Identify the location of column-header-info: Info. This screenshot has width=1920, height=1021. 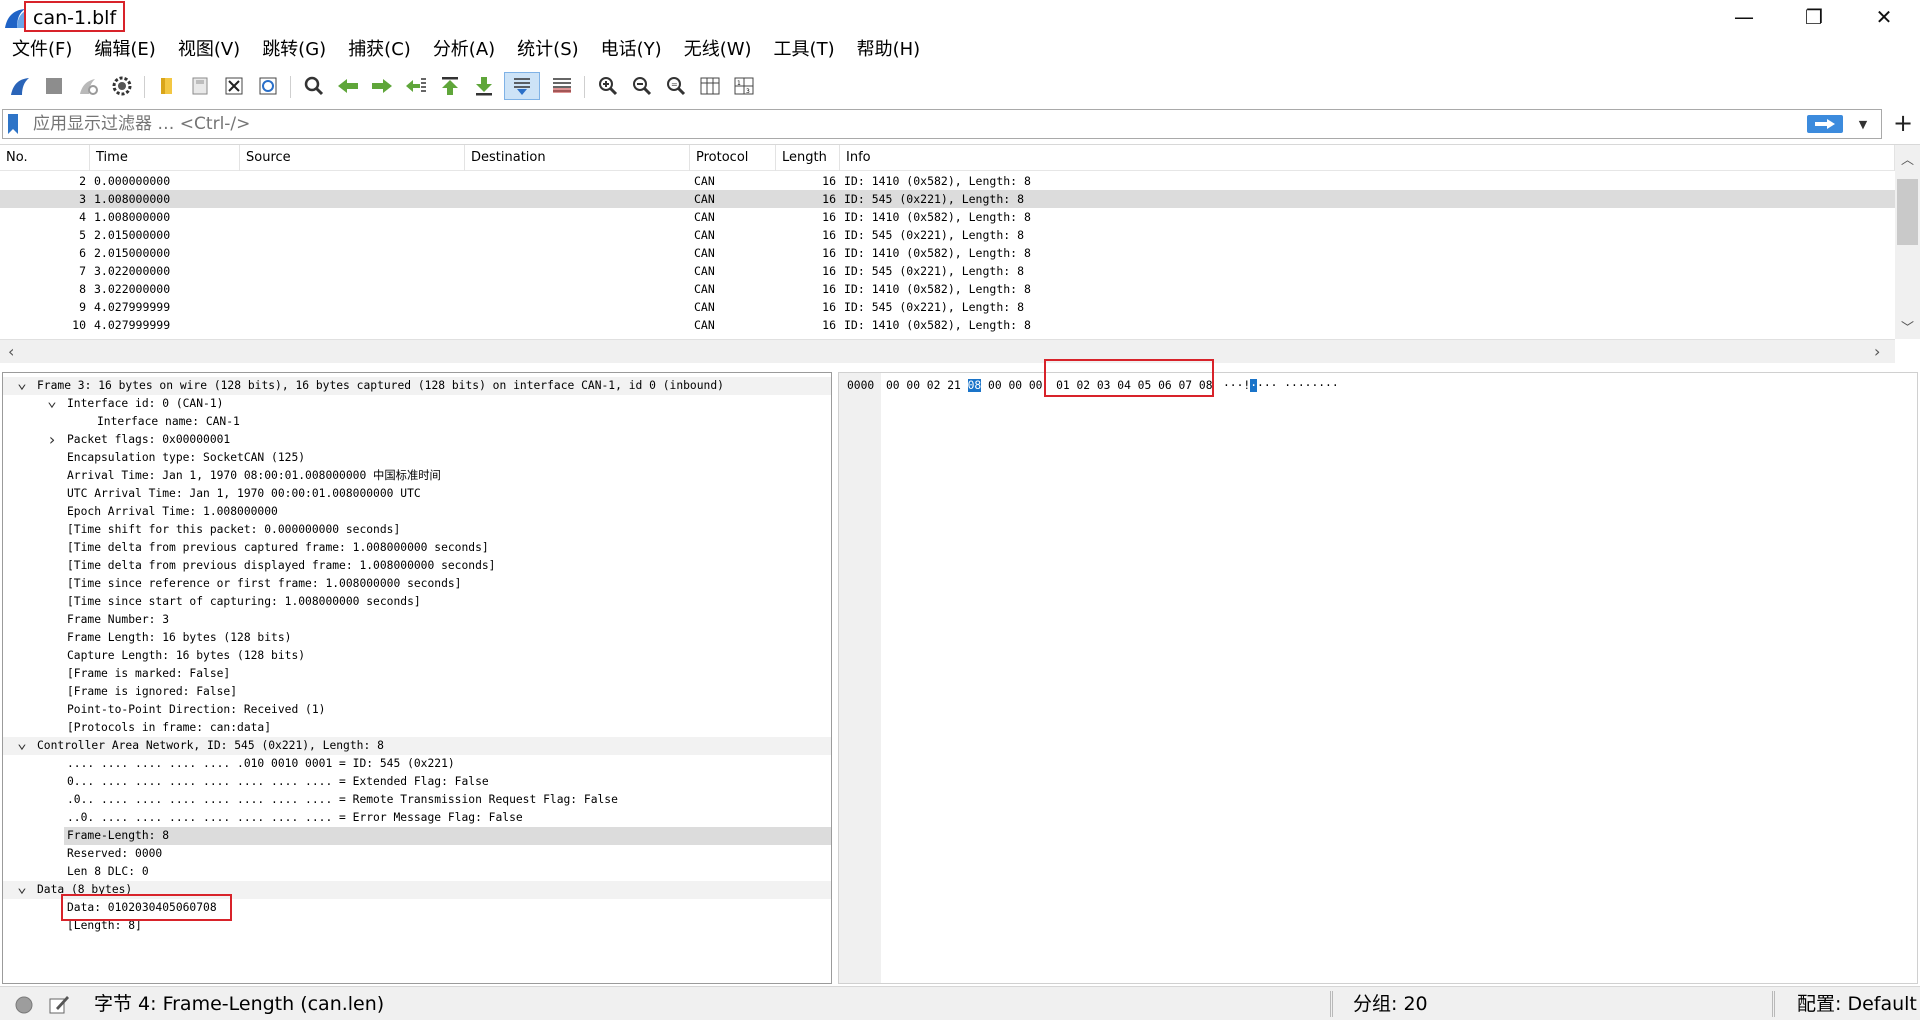
(1367, 158).